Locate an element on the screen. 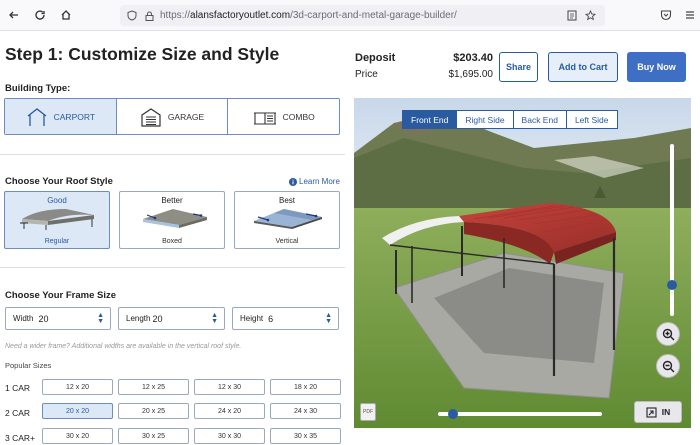  garage-icon is located at coordinates (151, 117).